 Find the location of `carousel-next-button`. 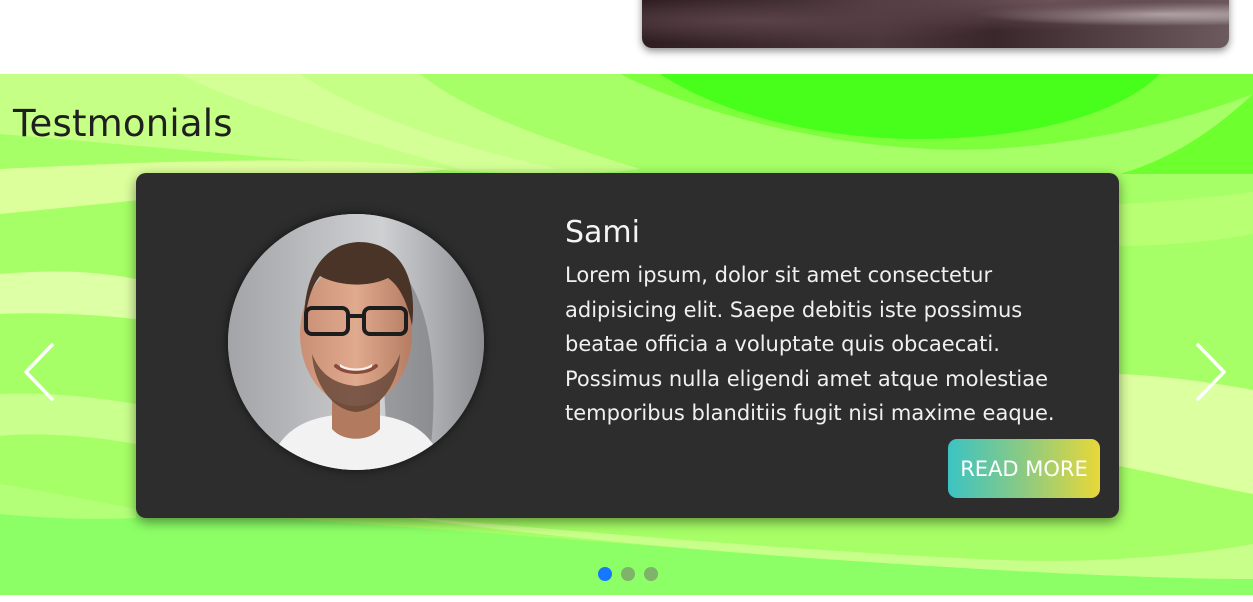

carousel-next-button is located at coordinates (1210, 372).